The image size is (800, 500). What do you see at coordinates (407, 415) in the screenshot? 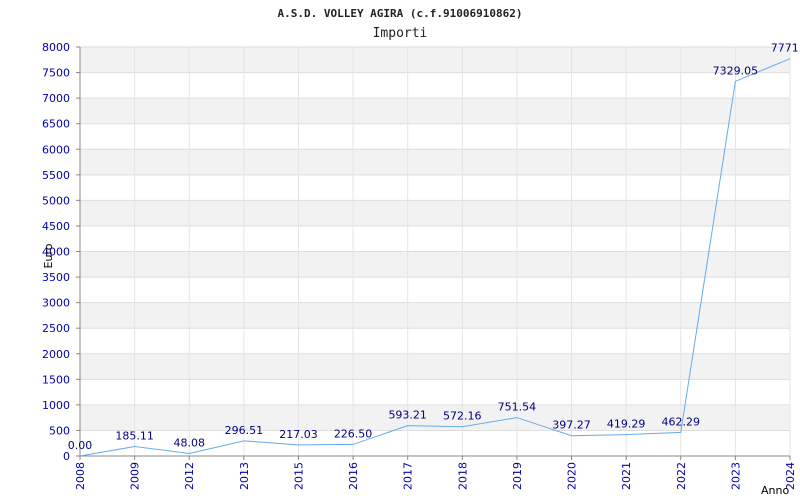
I see `data-label: 593.21` at bounding box center [407, 415].